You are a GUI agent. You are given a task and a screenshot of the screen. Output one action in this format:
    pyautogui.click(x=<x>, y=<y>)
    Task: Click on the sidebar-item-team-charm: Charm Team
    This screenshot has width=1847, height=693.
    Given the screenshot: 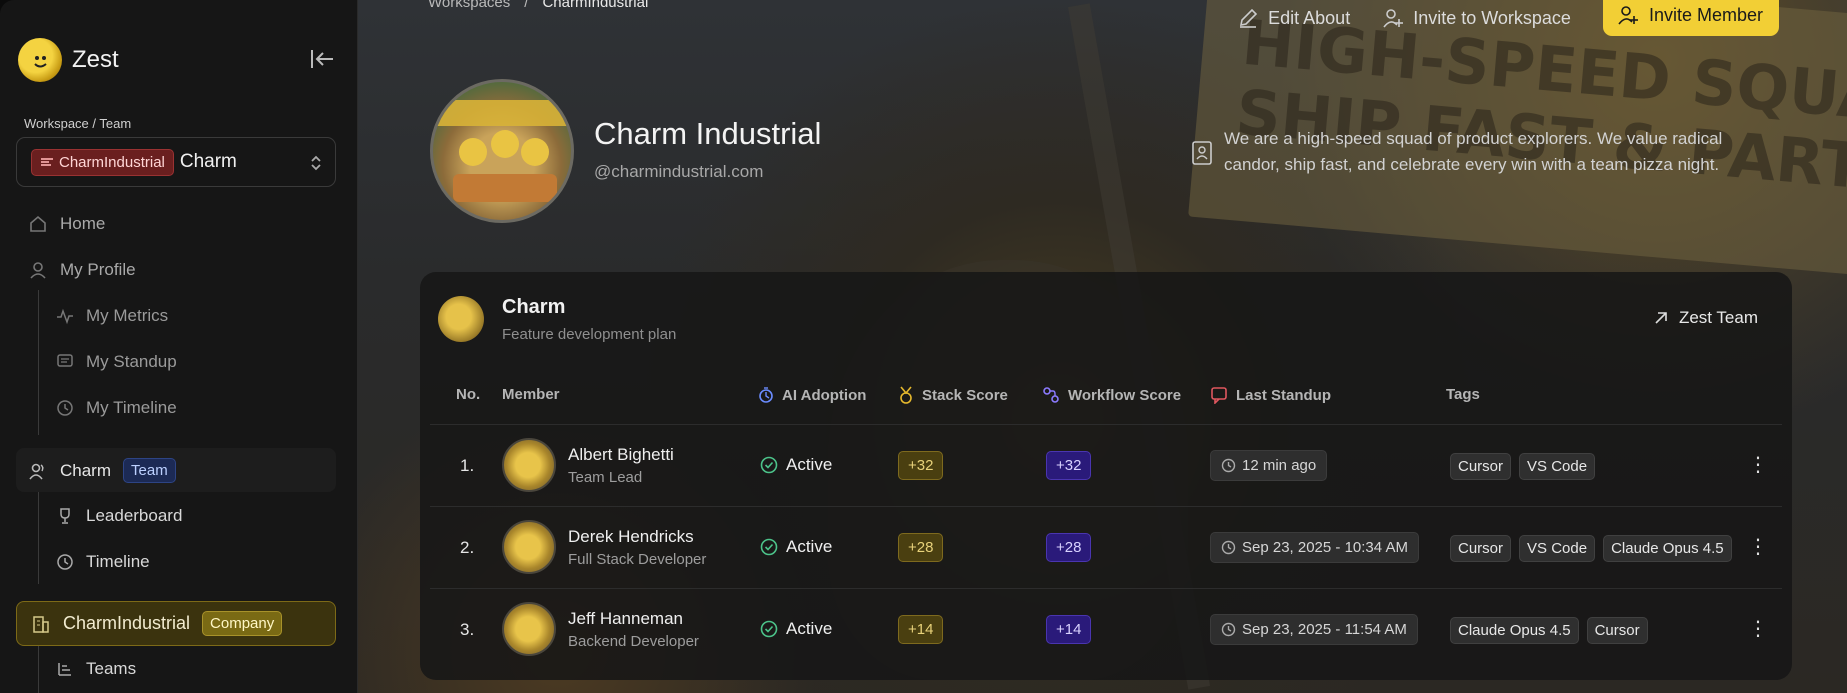 What is the action you would take?
    pyautogui.click(x=102, y=470)
    